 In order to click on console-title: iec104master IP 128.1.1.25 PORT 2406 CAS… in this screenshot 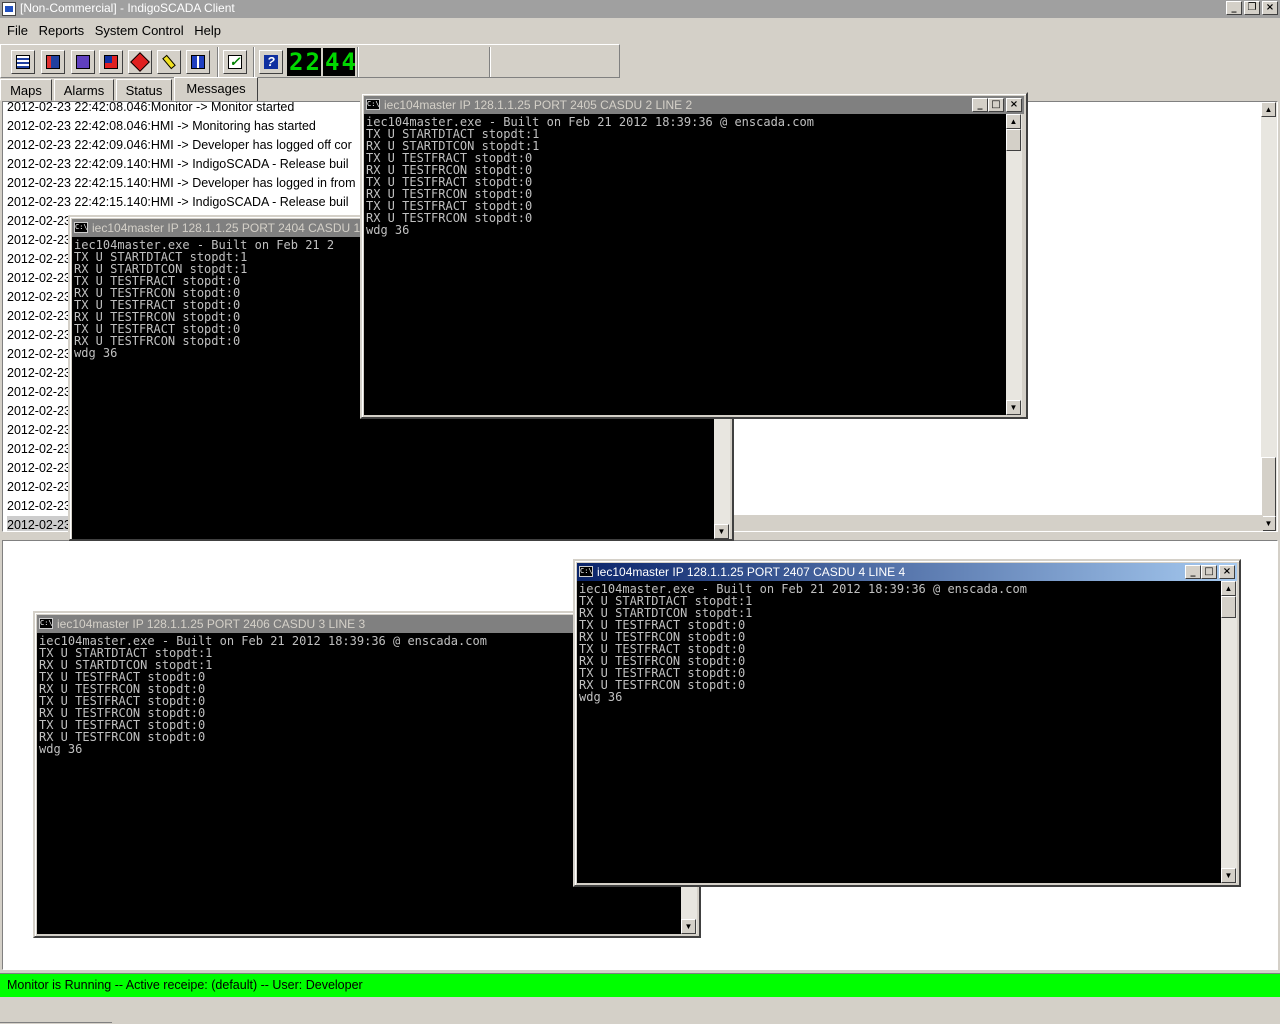, I will do `click(211, 624)`.